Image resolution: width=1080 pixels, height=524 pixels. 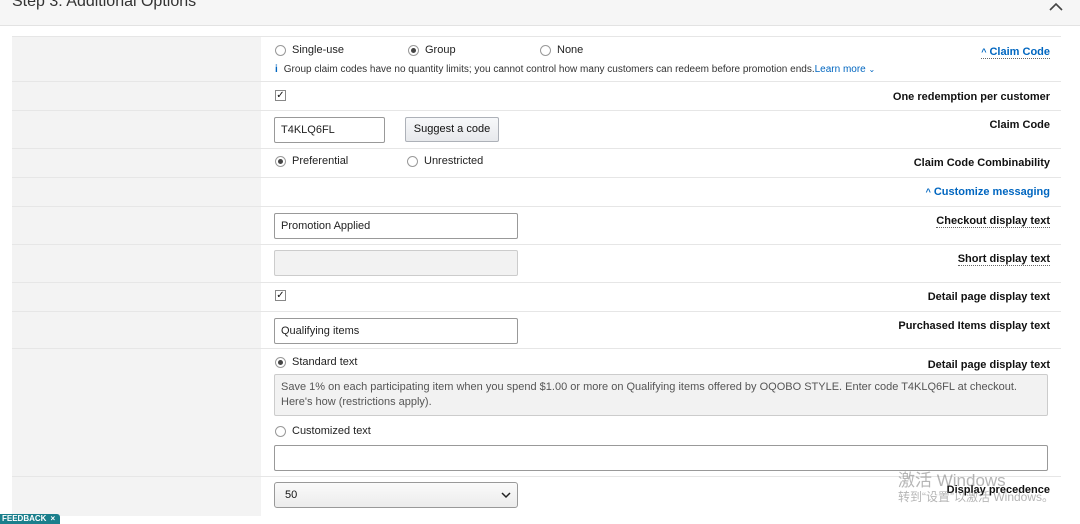 What do you see at coordinates (396, 226) in the screenshot?
I see `checkout-display-input: Promotion Applied` at bounding box center [396, 226].